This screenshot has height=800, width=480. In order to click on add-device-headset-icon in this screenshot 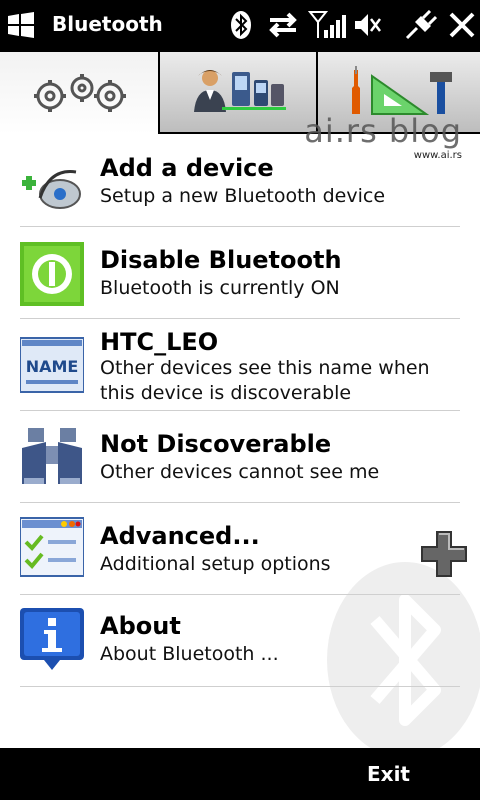, I will do `click(51, 189)`.